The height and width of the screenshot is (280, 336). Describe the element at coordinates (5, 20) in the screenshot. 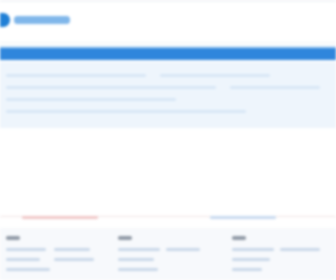

I see `brand-logo-icon` at that location.